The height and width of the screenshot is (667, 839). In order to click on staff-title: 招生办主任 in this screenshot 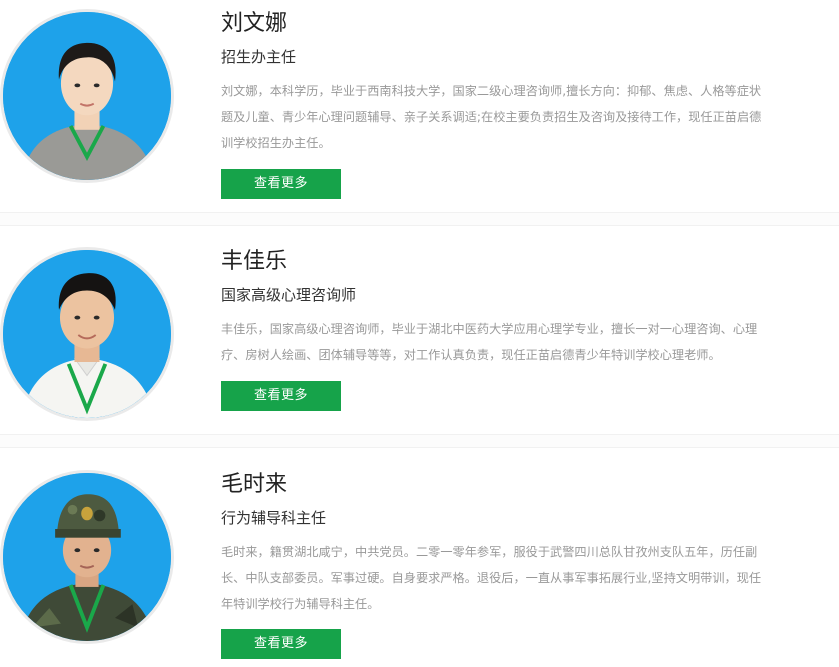, I will do `click(259, 57)`.